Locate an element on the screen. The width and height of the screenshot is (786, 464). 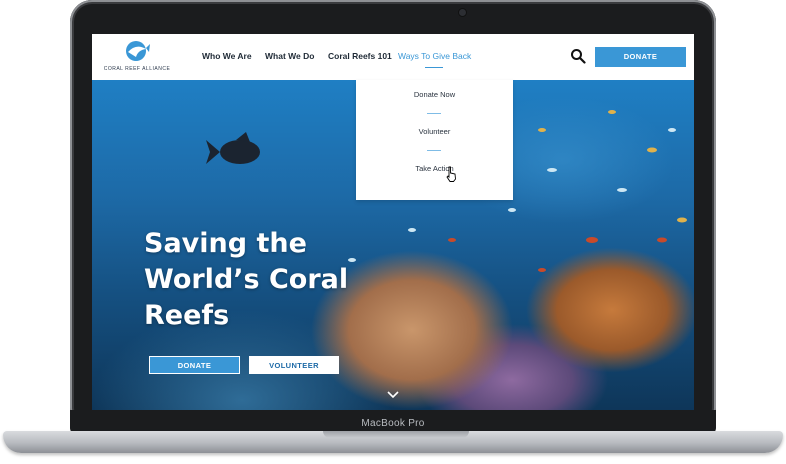
dropdown-item-donate-now: Donate Now is located at coordinates (434, 94).